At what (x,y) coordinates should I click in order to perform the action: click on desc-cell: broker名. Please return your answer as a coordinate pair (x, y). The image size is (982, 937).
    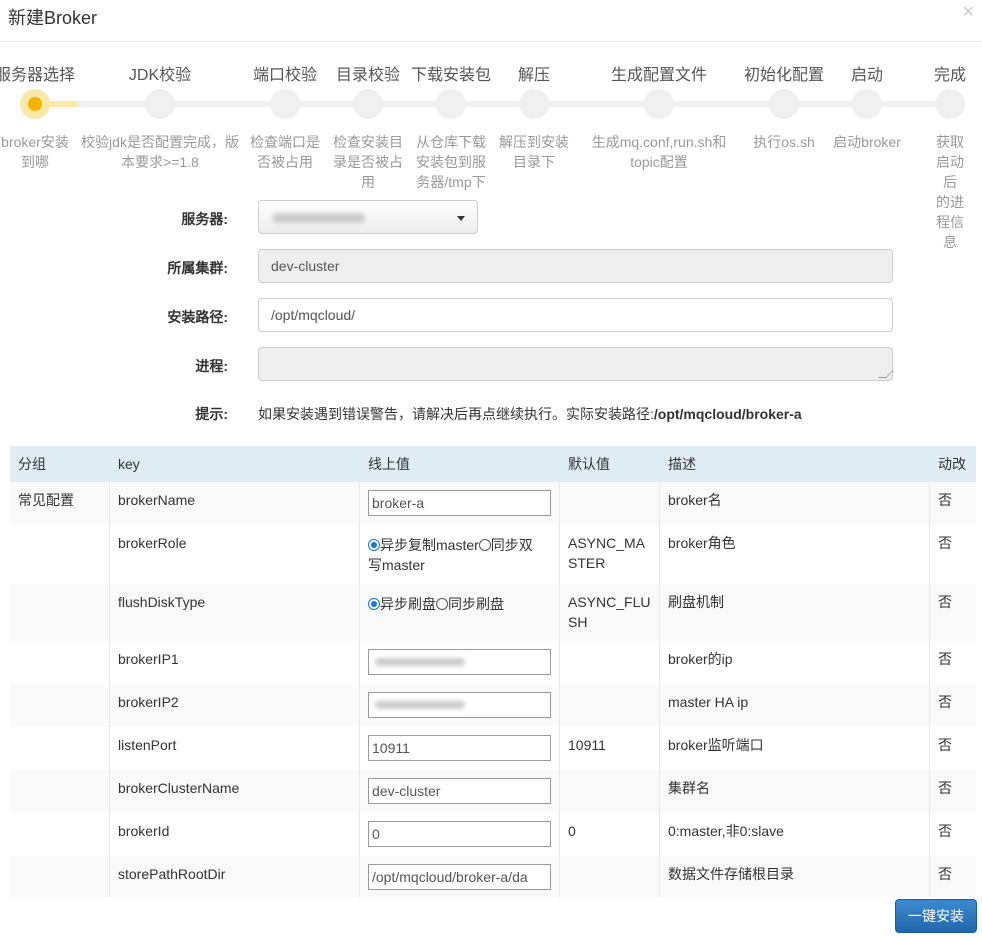
    Looking at the image, I should click on (695, 500).